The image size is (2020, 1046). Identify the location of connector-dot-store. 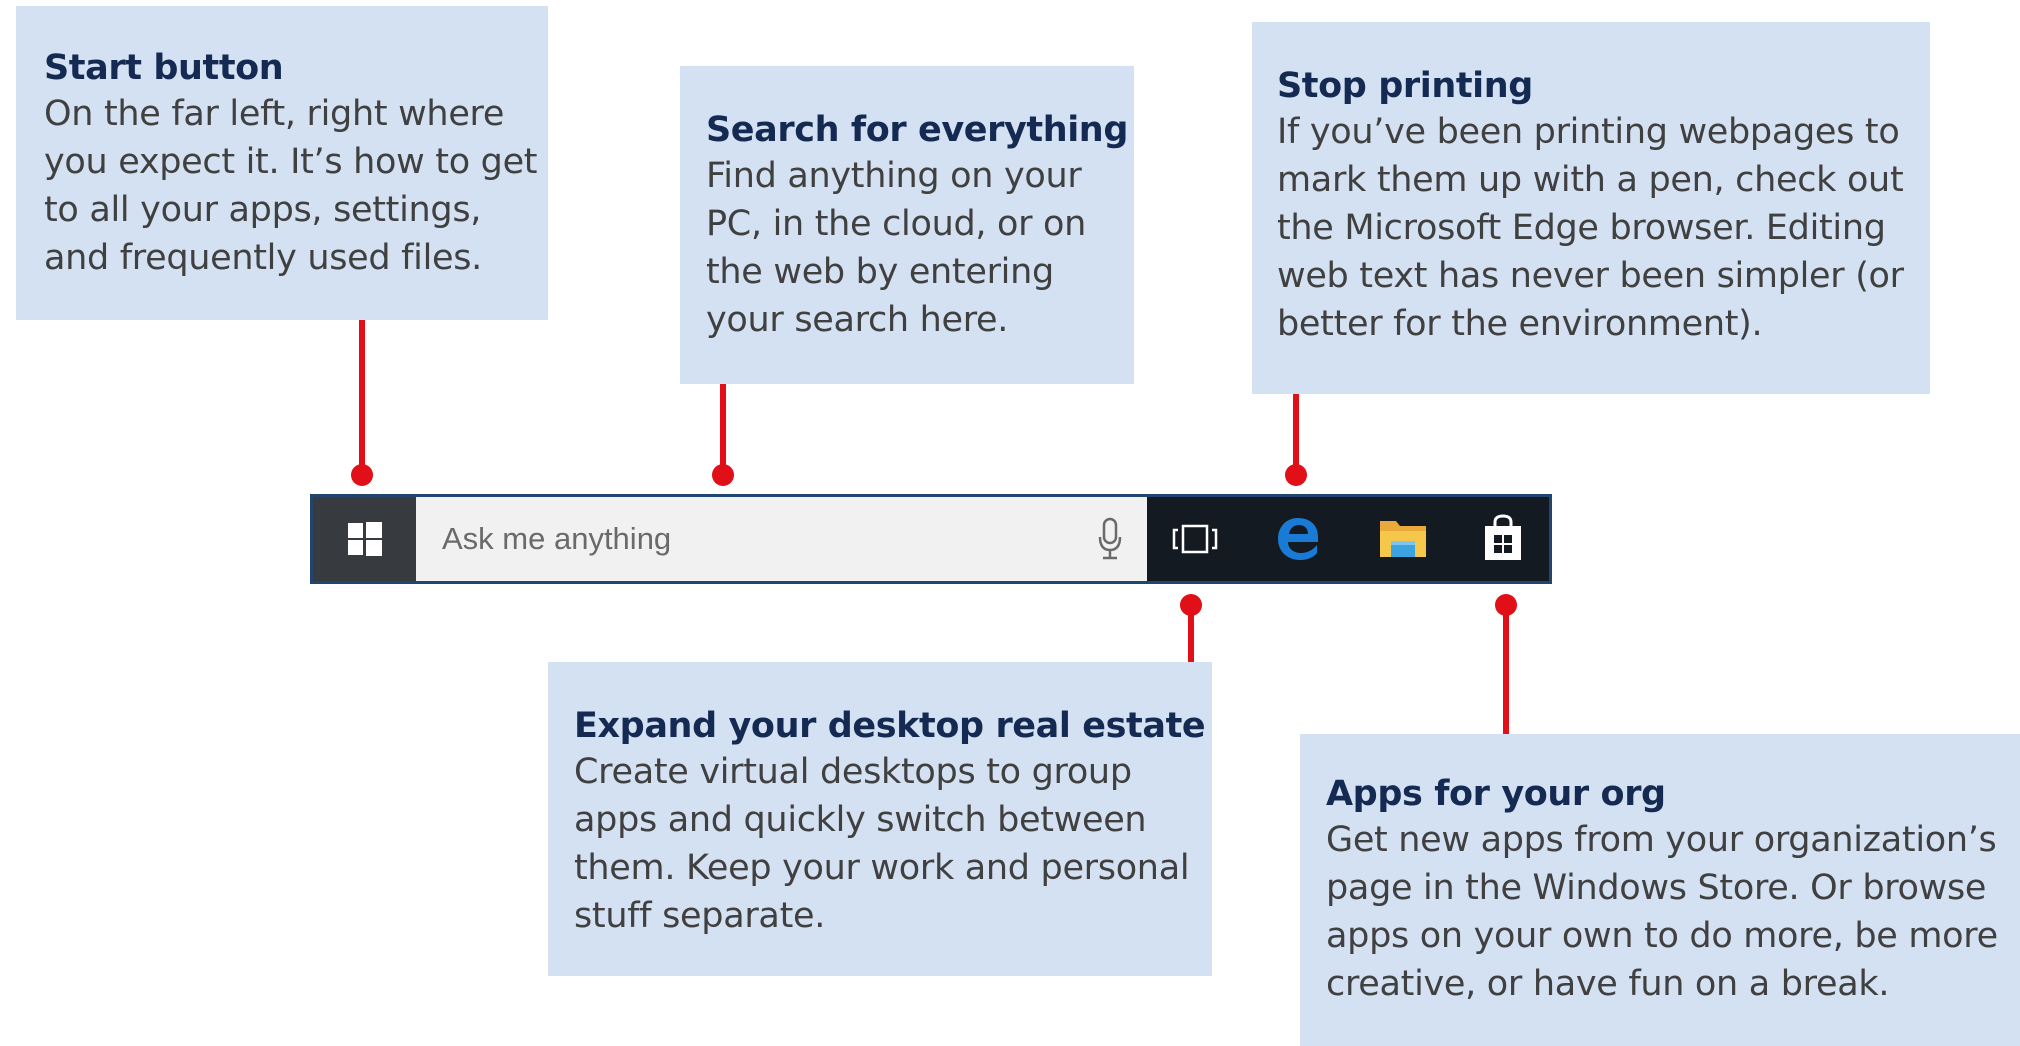
(1506, 605).